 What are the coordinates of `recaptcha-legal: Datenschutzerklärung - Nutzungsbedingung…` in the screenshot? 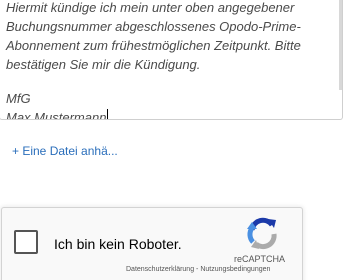 It's located at (198, 269).